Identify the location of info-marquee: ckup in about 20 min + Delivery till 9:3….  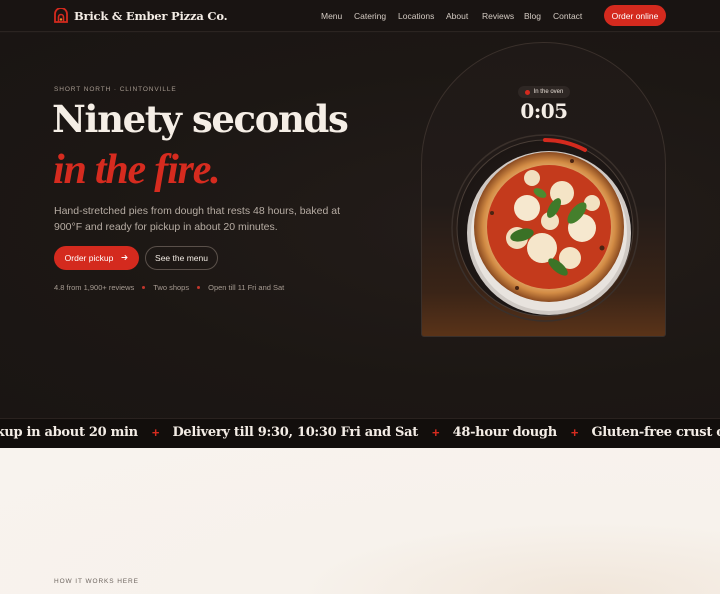
(360, 433).